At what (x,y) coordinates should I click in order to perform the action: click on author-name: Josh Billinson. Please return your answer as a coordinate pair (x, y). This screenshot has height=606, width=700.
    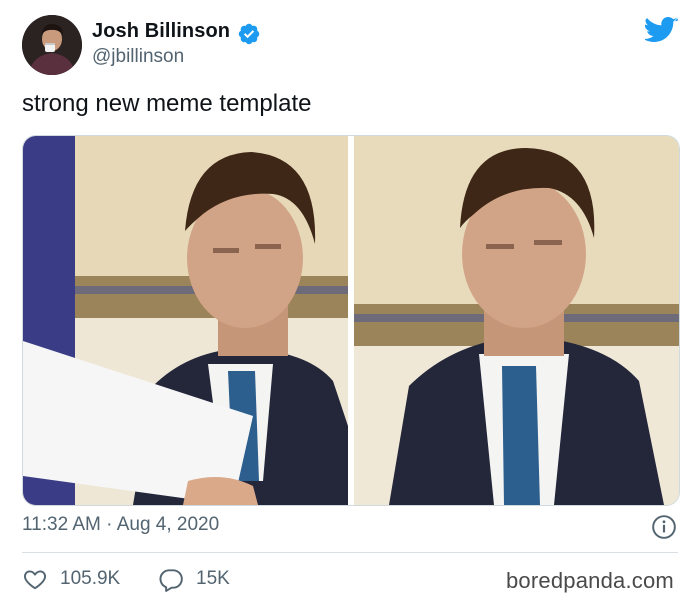
    Looking at the image, I should click on (161, 31).